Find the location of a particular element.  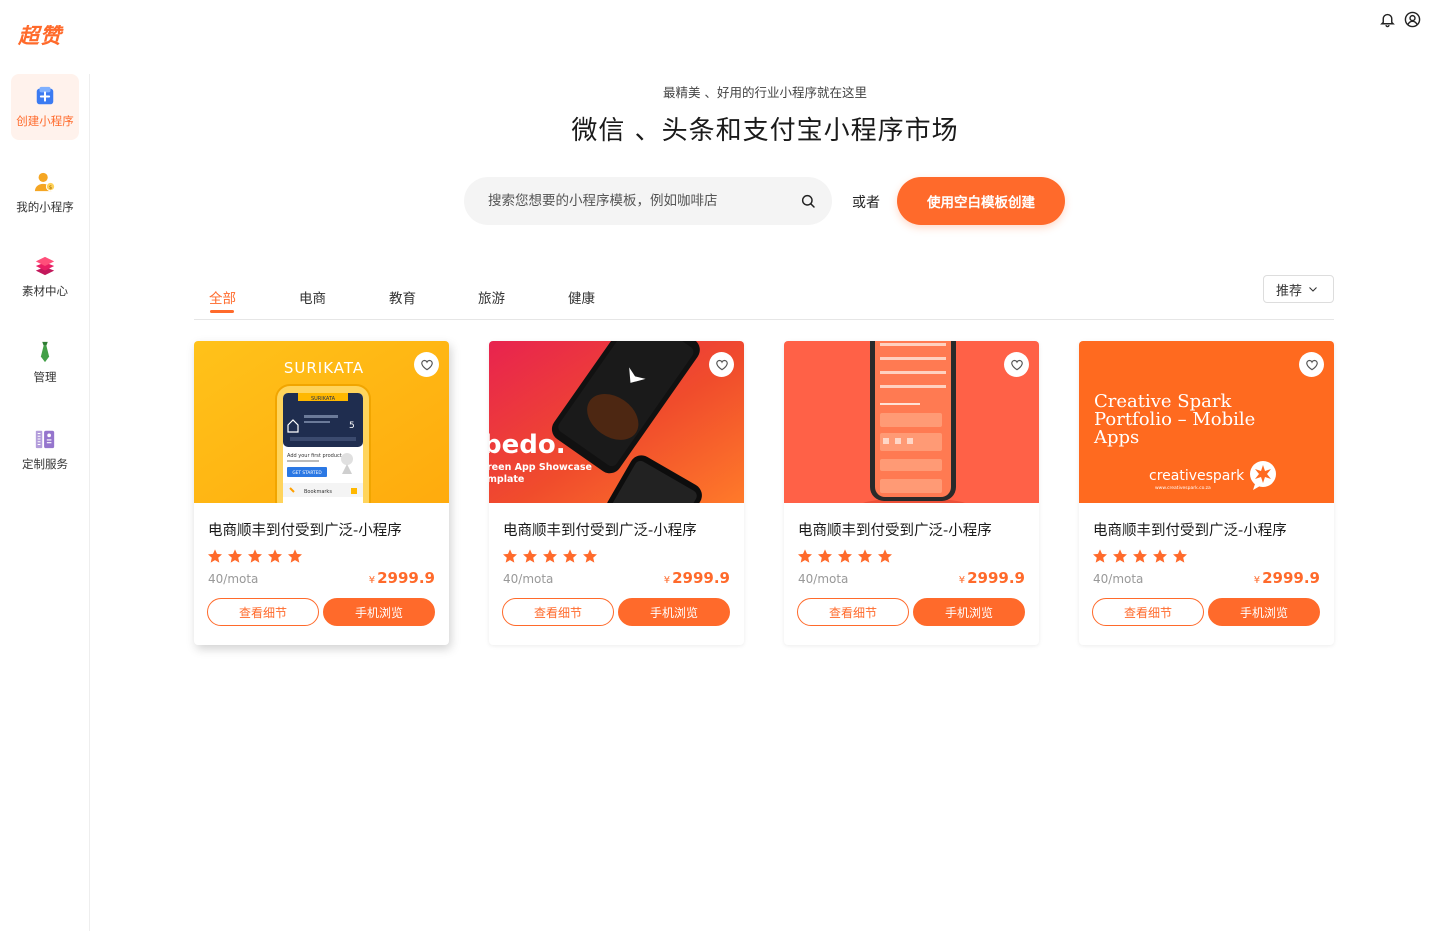

thumb-brand-mini: SURIKATA is located at coordinates (323, 399).